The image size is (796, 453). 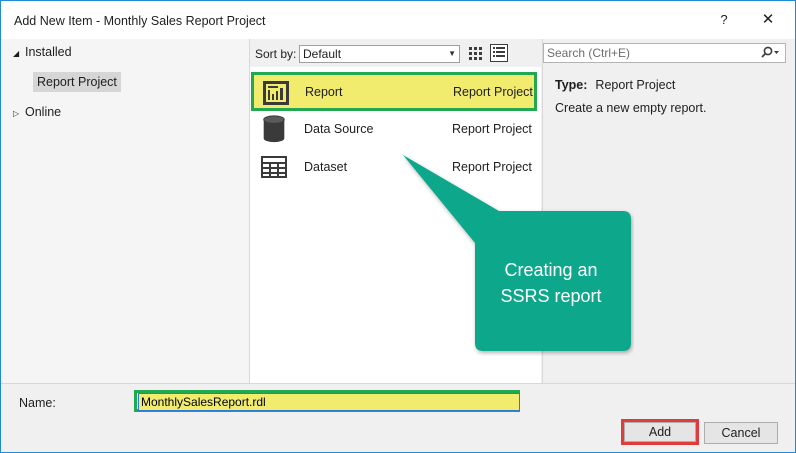 What do you see at coordinates (379, 54) in the screenshot?
I see `sort-by-dropdown: Default ▼` at bounding box center [379, 54].